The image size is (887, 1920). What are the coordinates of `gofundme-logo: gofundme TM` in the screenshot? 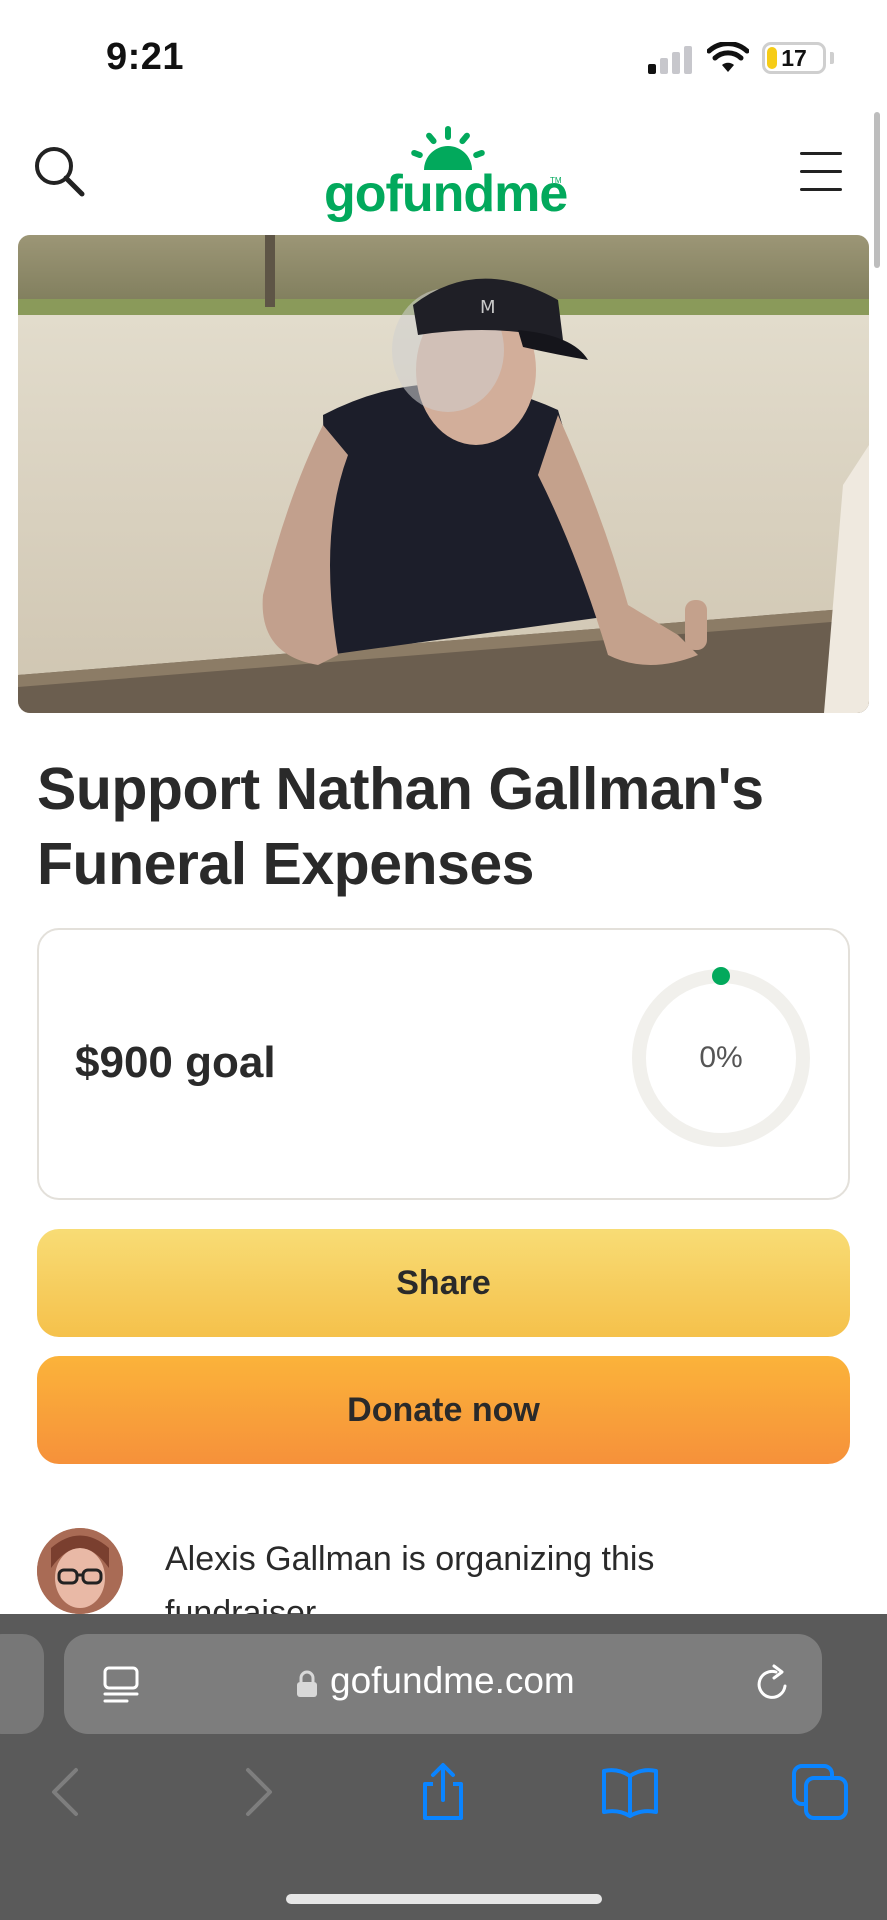 It's located at (445, 176).